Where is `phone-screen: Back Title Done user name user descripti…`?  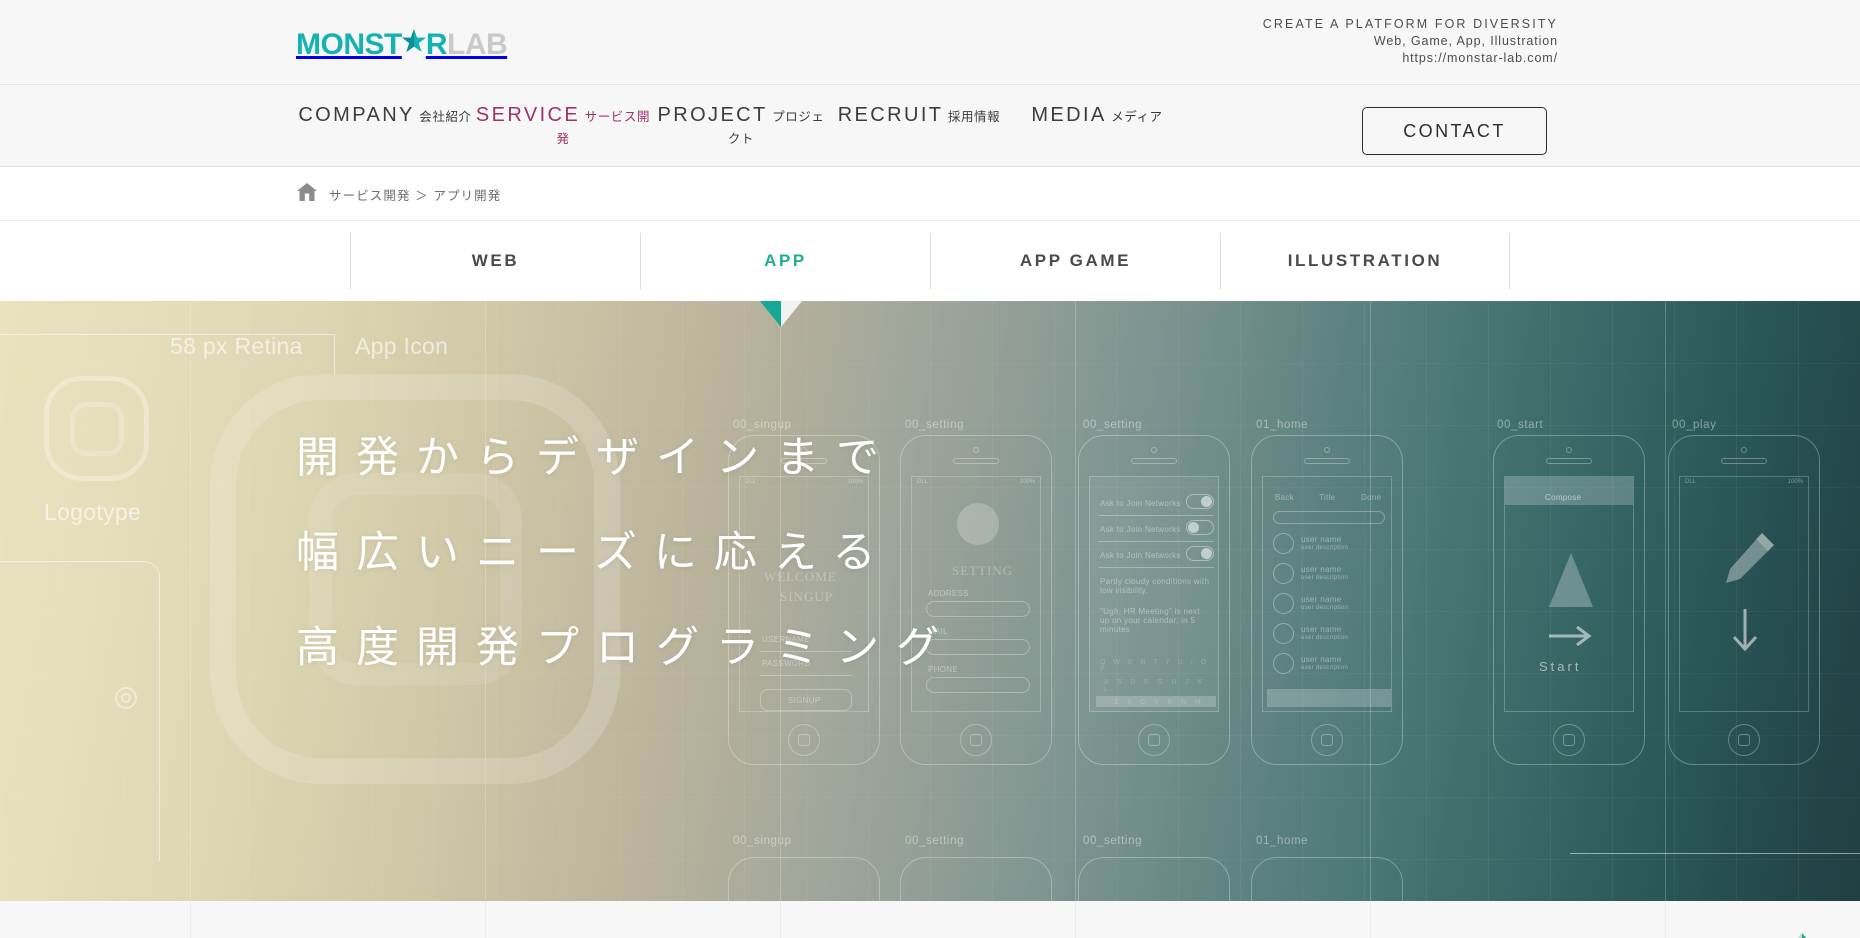
phone-screen: Back Title Done user name user descripti… is located at coordinates (1327, 594).